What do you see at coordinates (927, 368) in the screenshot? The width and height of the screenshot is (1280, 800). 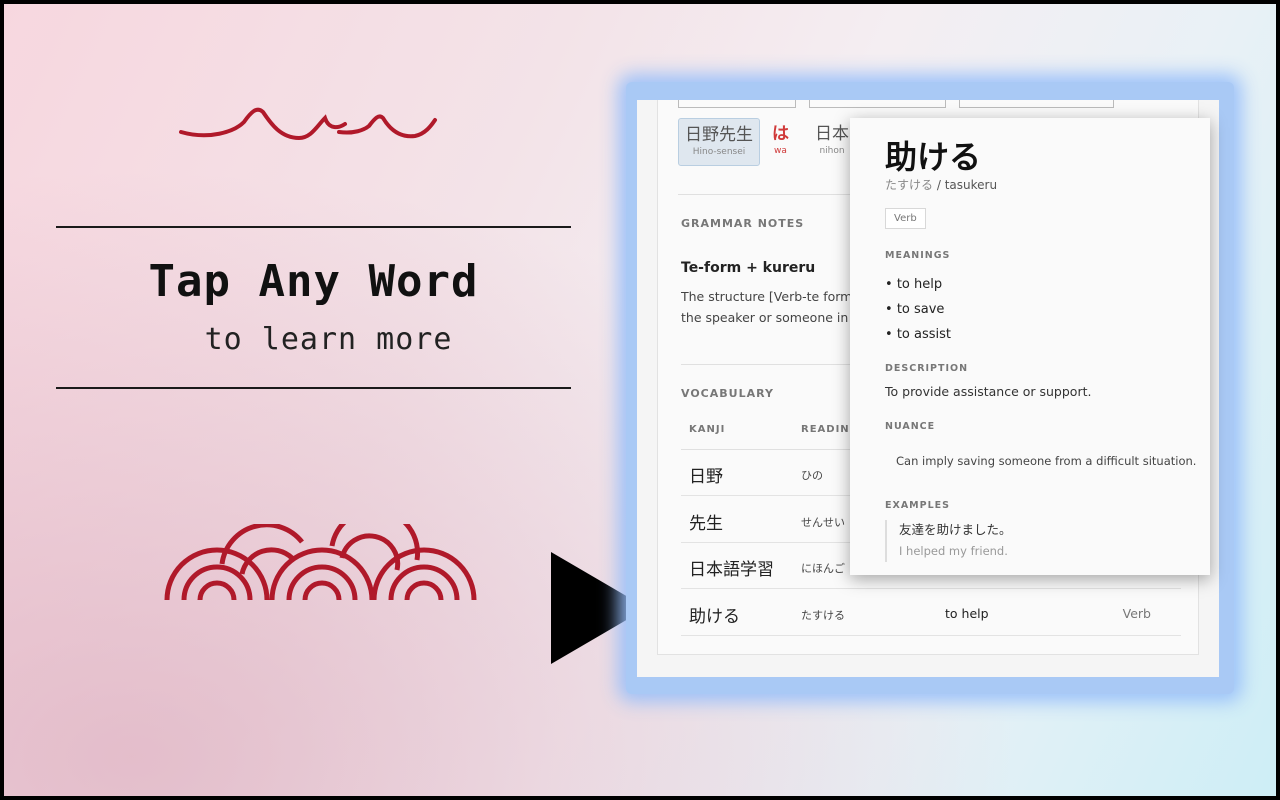 I see `description-label: DESCRIPTION` at bounding box center [927, 368].